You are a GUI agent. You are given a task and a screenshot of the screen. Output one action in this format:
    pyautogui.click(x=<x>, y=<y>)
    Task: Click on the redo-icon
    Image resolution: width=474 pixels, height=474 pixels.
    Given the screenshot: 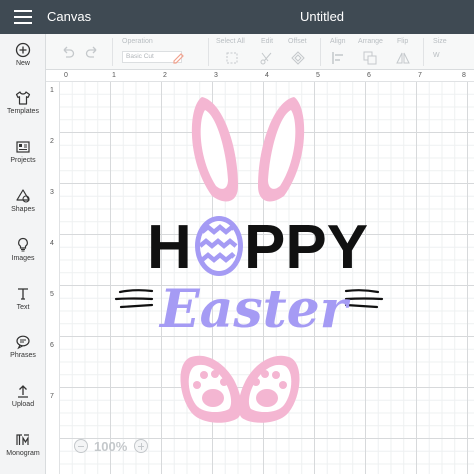 What is the action you would take?
    pyautogui.click(x=92, y=52)
    